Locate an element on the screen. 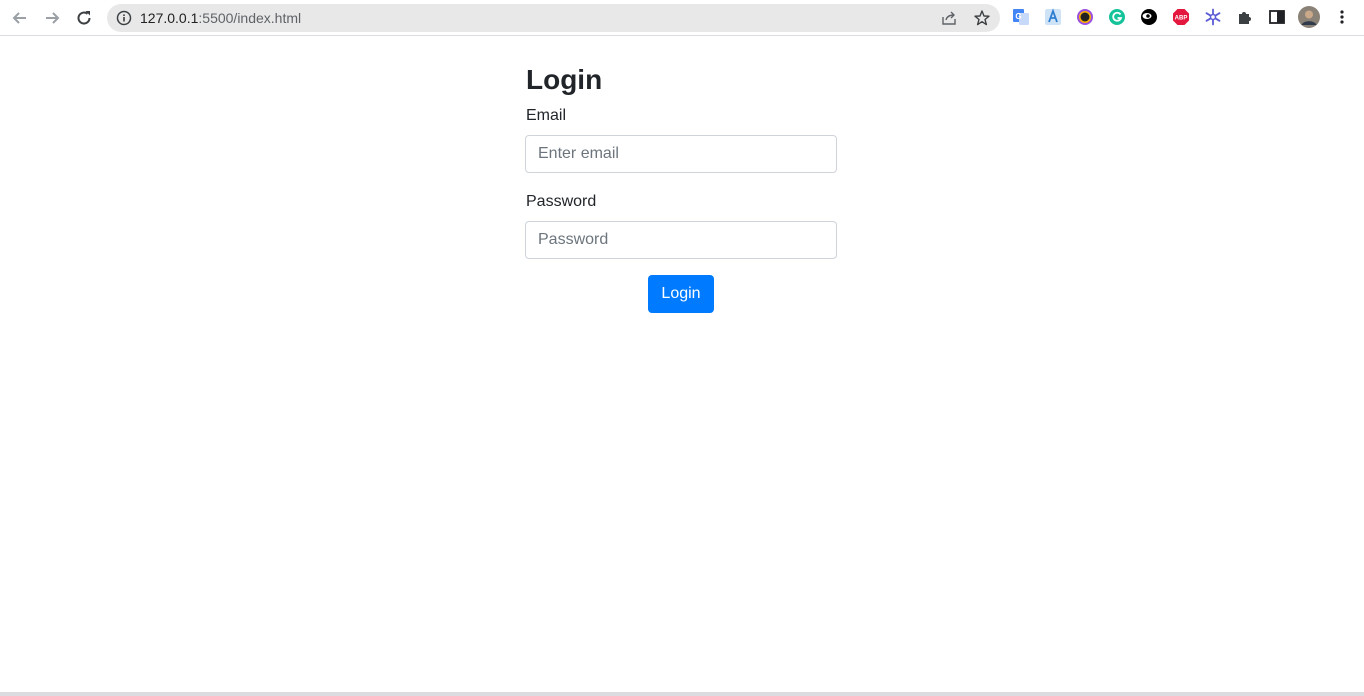 The image size is (1364, 696). side-panel-icon is located at coordinates (1277, 17).